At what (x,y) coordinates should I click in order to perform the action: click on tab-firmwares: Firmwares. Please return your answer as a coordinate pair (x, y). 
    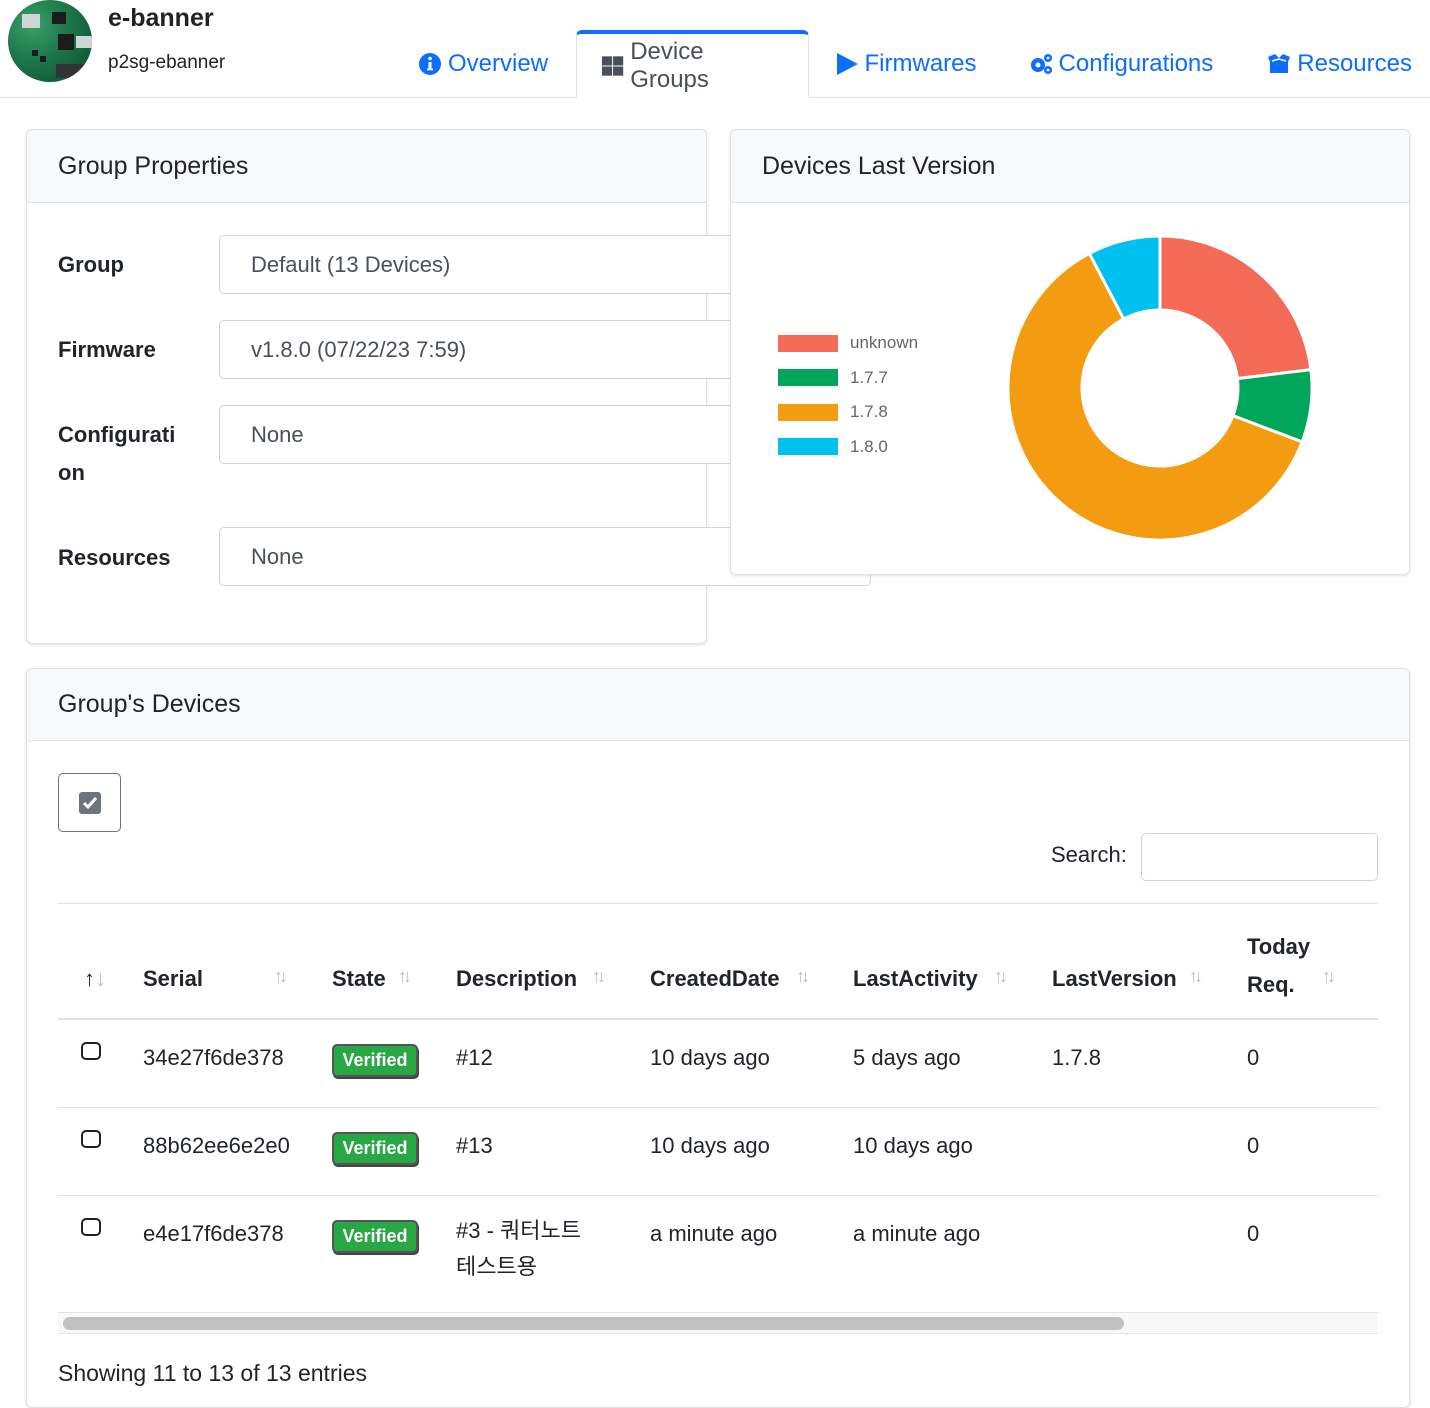
    Looking at the image, I should click on (902, 64).